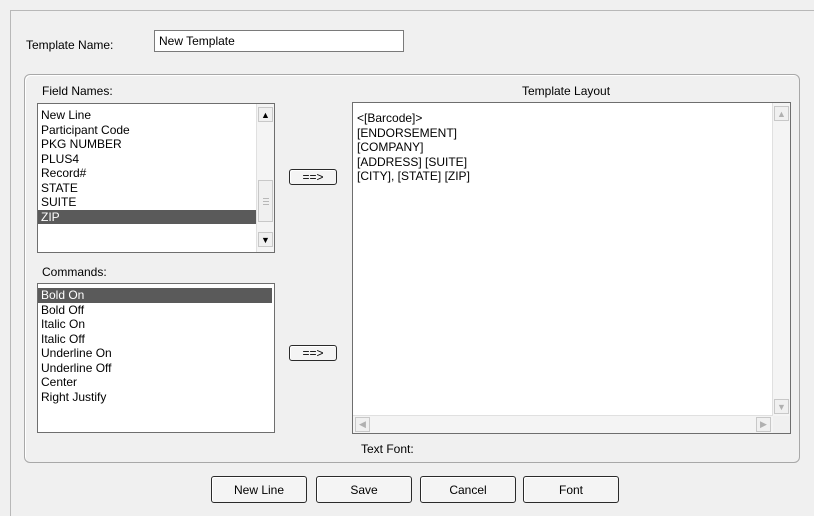 This screenshot has height=516, width=814. I want to click on layout-line: [ADDRESS] [SUITE], so click(412, 161).